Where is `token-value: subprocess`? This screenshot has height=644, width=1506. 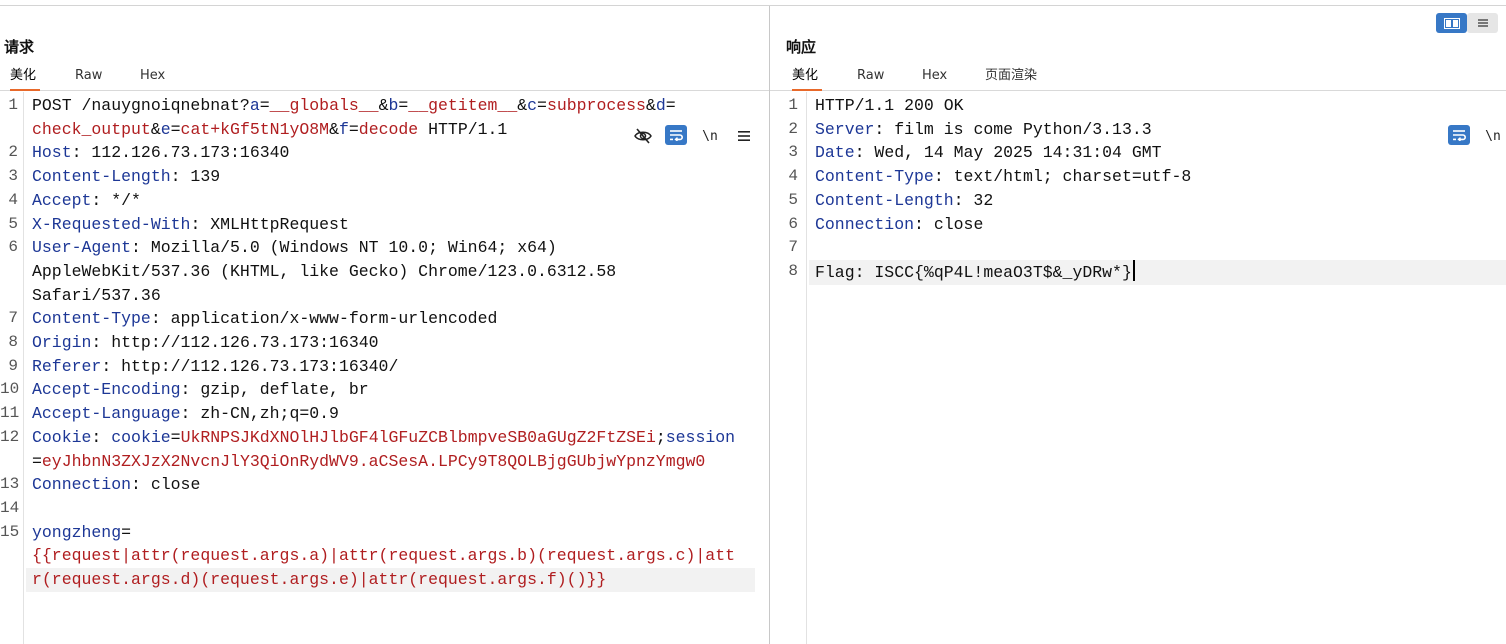 token-value: subprocess is located at coordinates (596, 105).